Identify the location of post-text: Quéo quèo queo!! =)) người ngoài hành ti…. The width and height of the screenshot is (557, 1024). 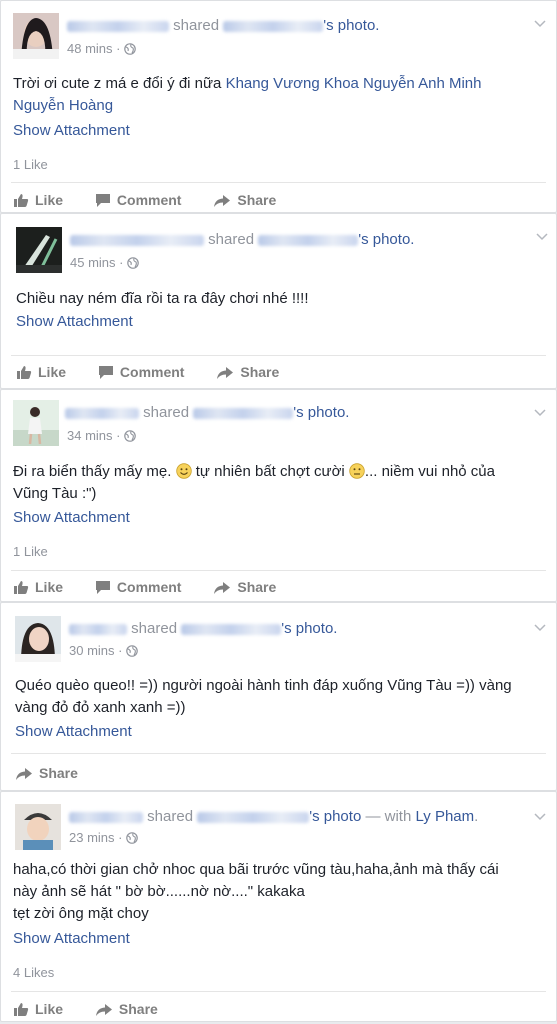
(263, 696).